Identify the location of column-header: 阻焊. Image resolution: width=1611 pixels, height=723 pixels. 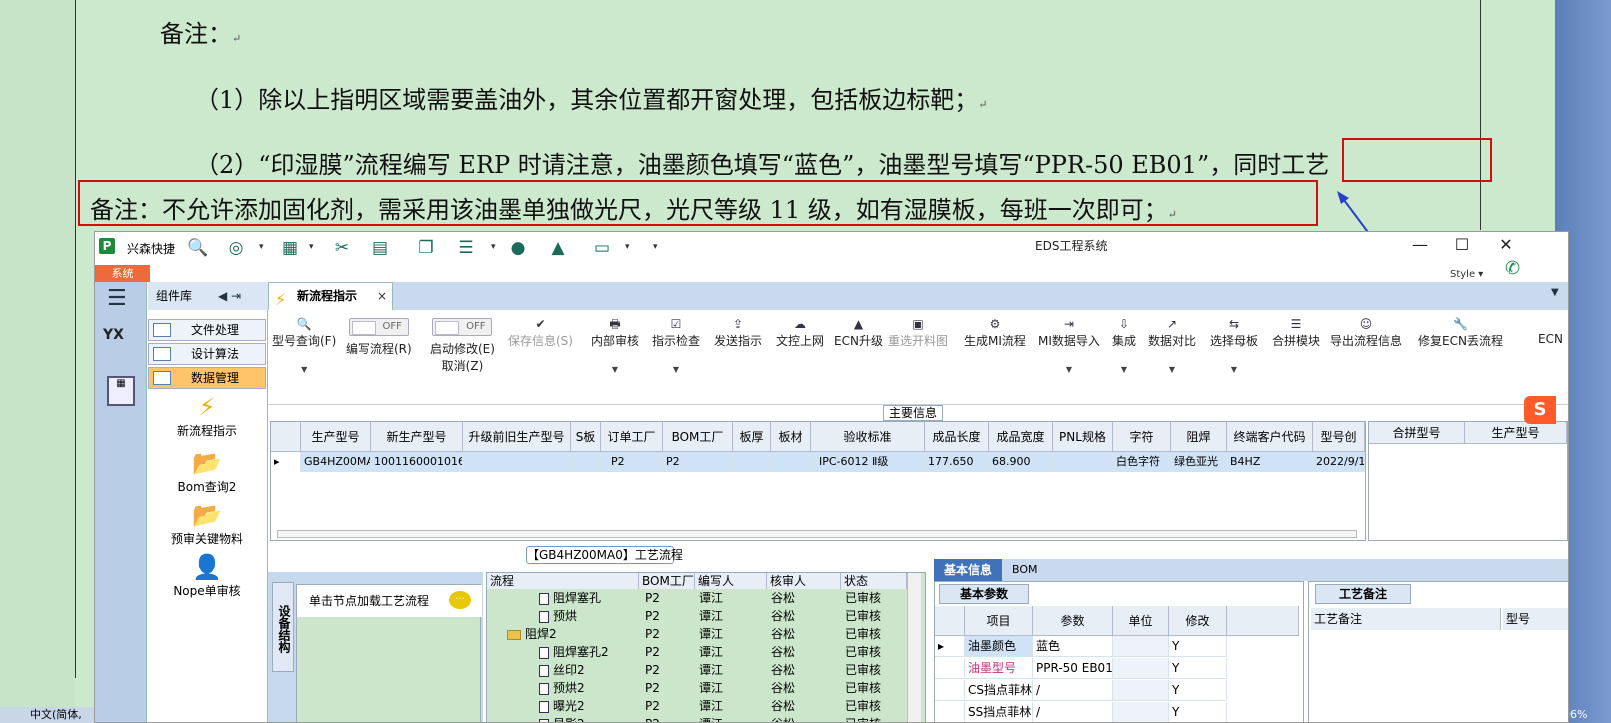
(1199, 437).